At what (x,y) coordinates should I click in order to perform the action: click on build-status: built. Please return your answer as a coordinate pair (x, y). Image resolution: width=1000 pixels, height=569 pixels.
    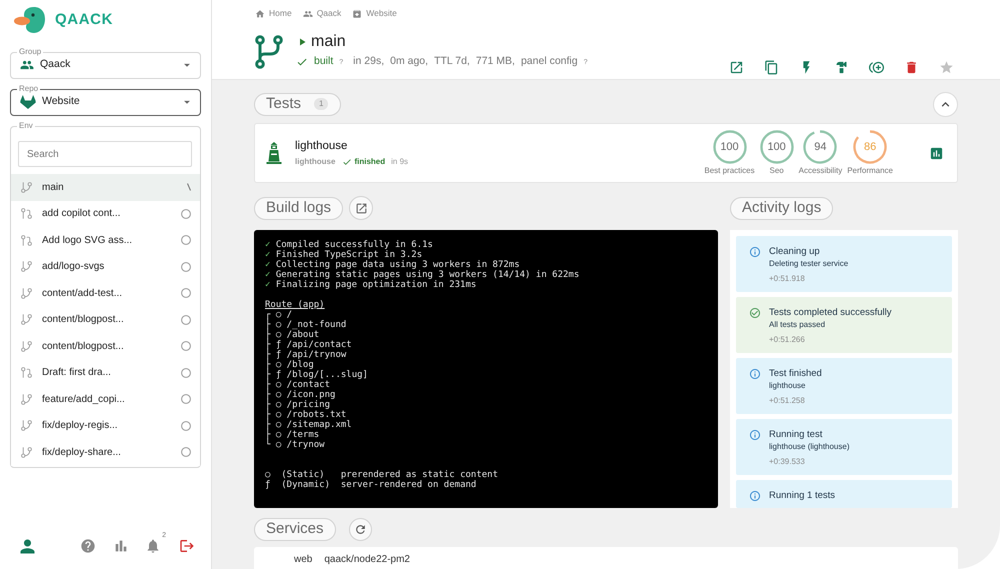
    Looking at the image, I should click on (324, 62).